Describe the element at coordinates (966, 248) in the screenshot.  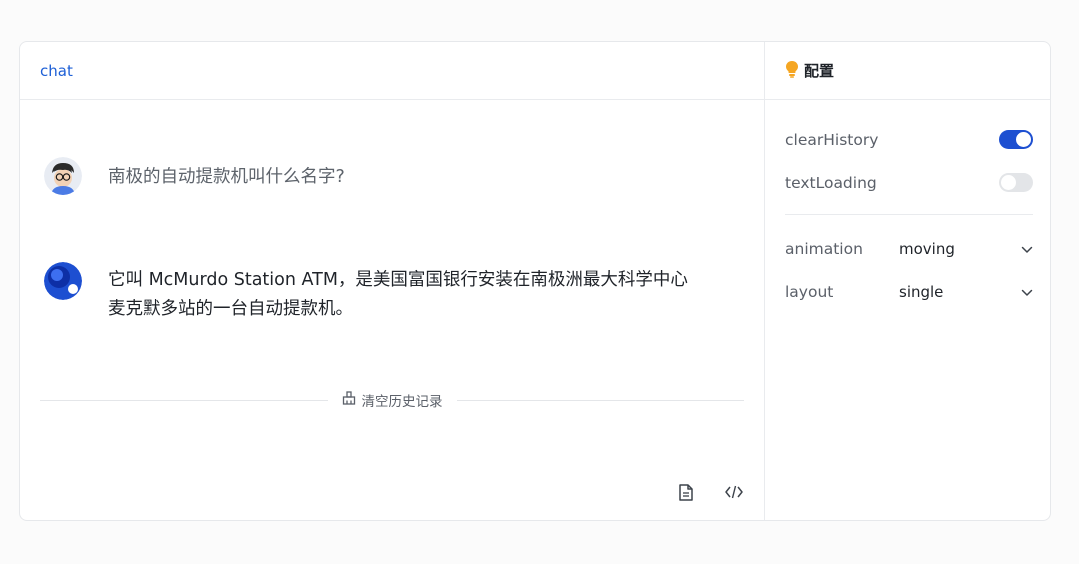
I see `animation-select: moving` at that location.